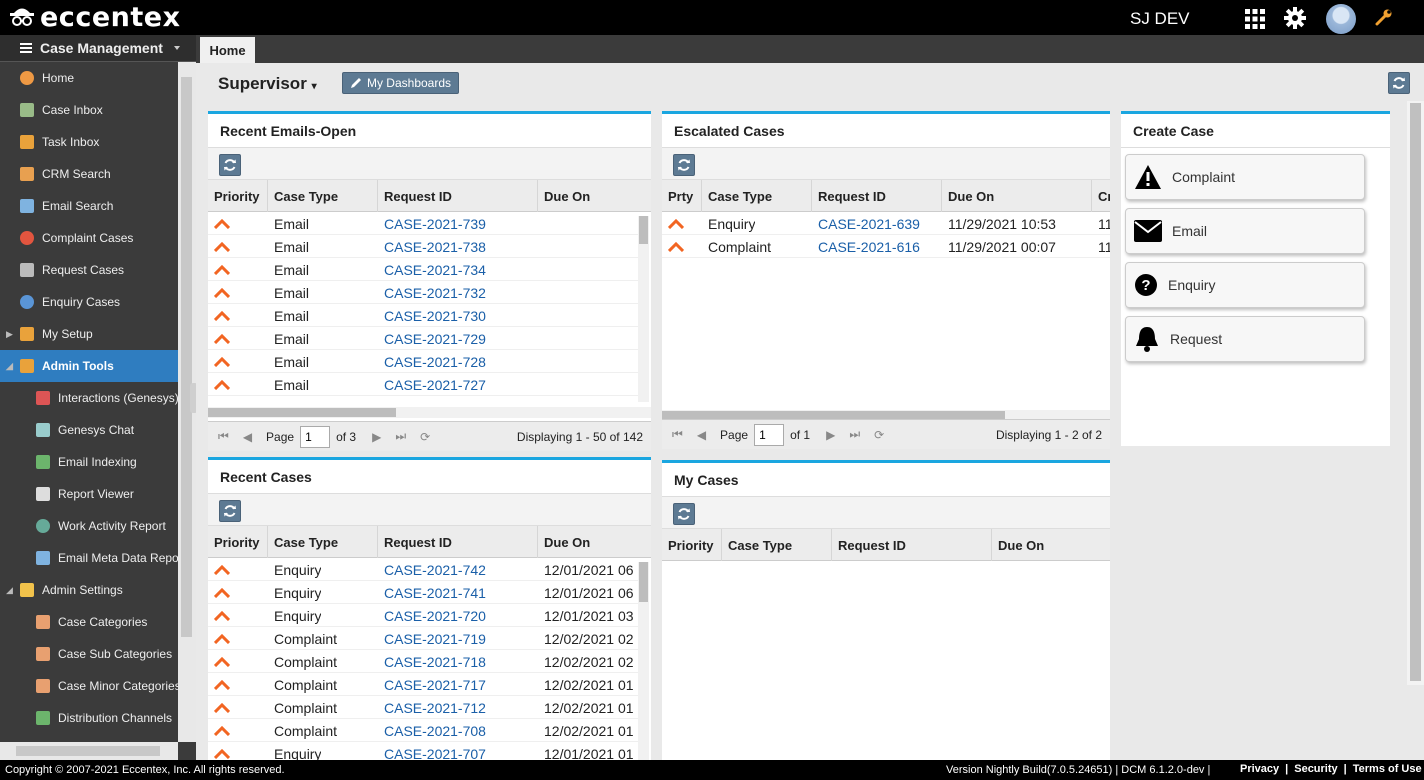 The width and height of the screenshot is (1424, 780). Describe the element at coordinates (432, 730) in the screenshot. I see `request-id-link: CASE-2021-708` at that location.